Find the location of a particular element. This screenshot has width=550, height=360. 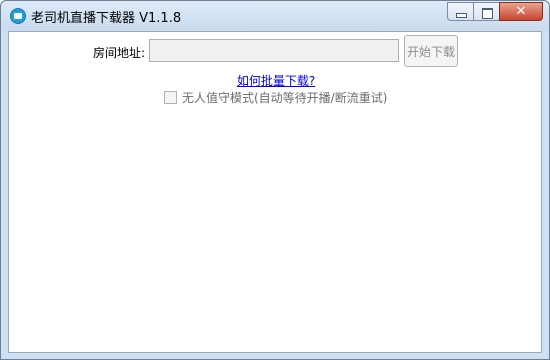

room-address-input is located at coordinates (274, 50).